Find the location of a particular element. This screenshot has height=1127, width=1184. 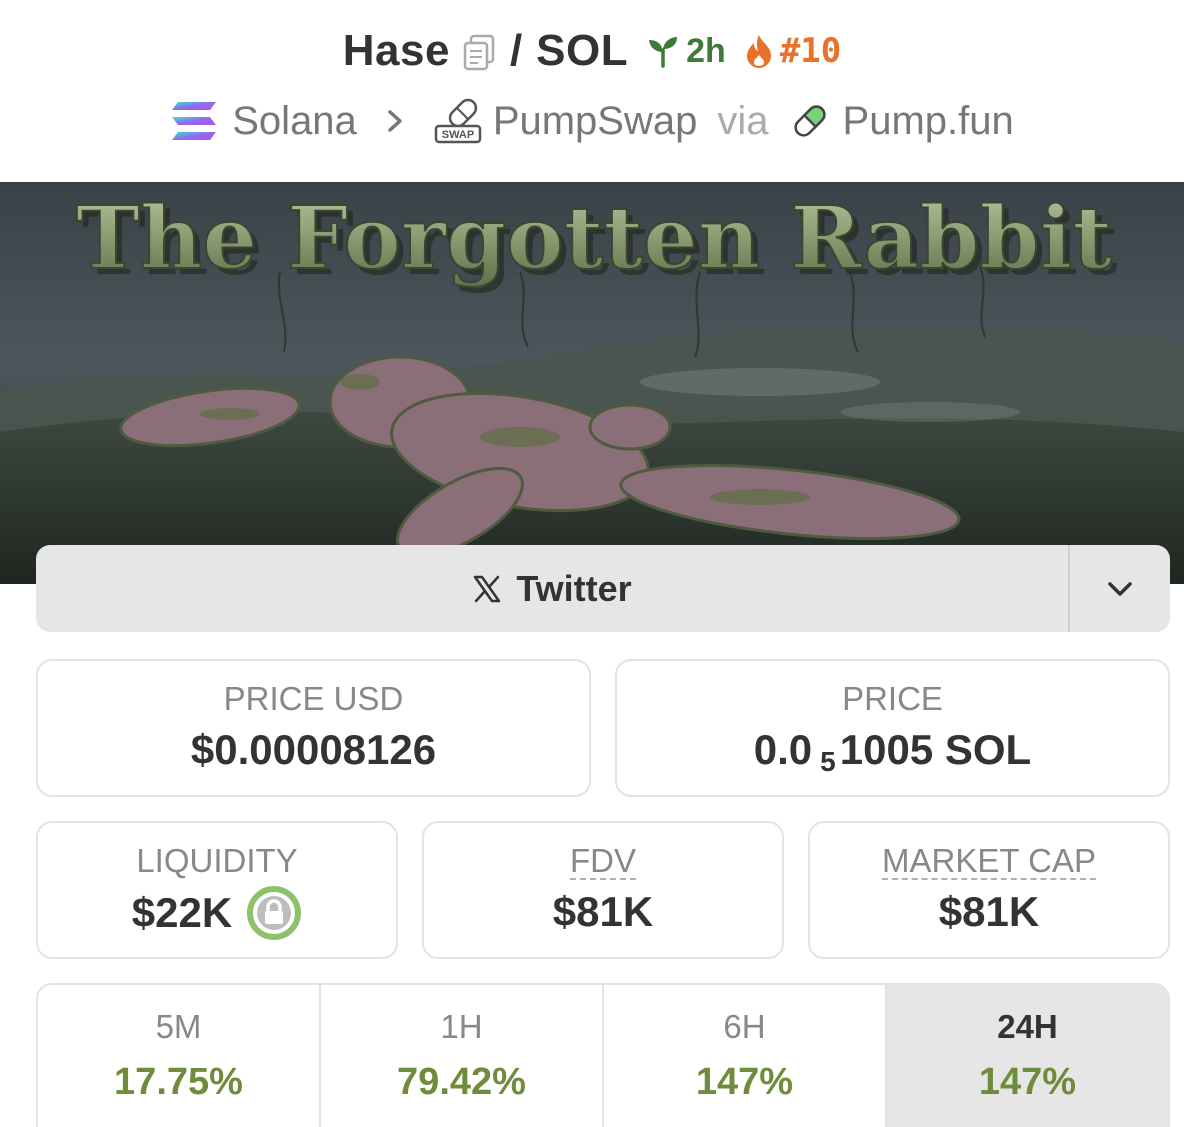

twitter-label: Twitter is located at coordinates (574, 588).